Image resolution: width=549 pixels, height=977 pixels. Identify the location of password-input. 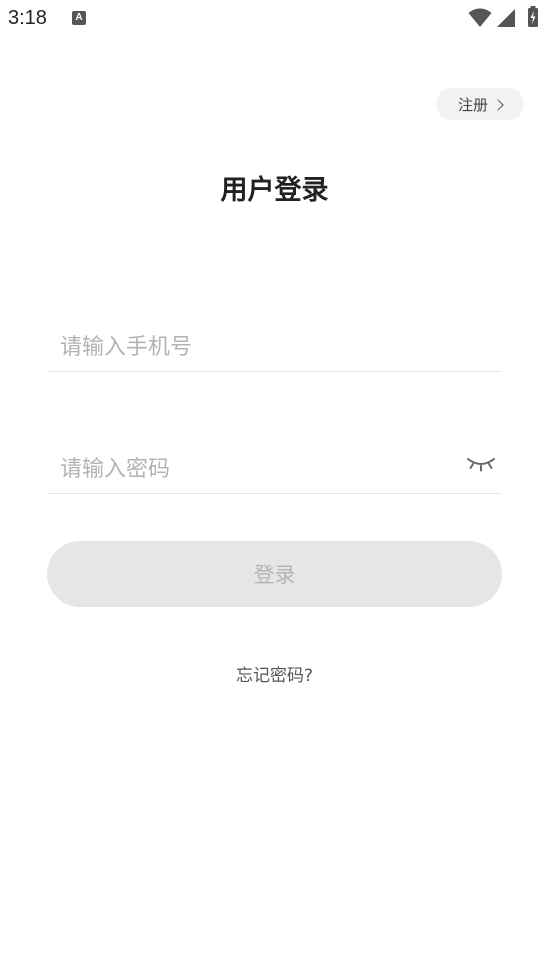
(255, 469).